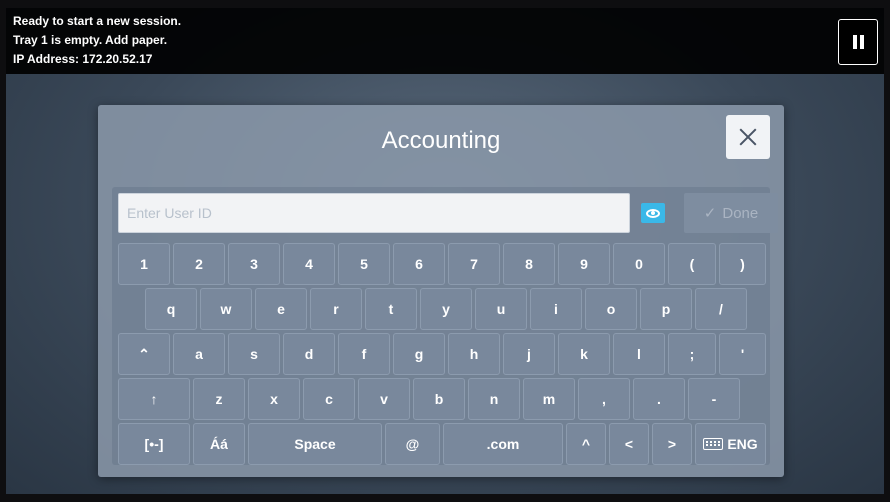 The height and width of the screenshot is (502, 890). I want to click on show-password-button, so click(653, 213).